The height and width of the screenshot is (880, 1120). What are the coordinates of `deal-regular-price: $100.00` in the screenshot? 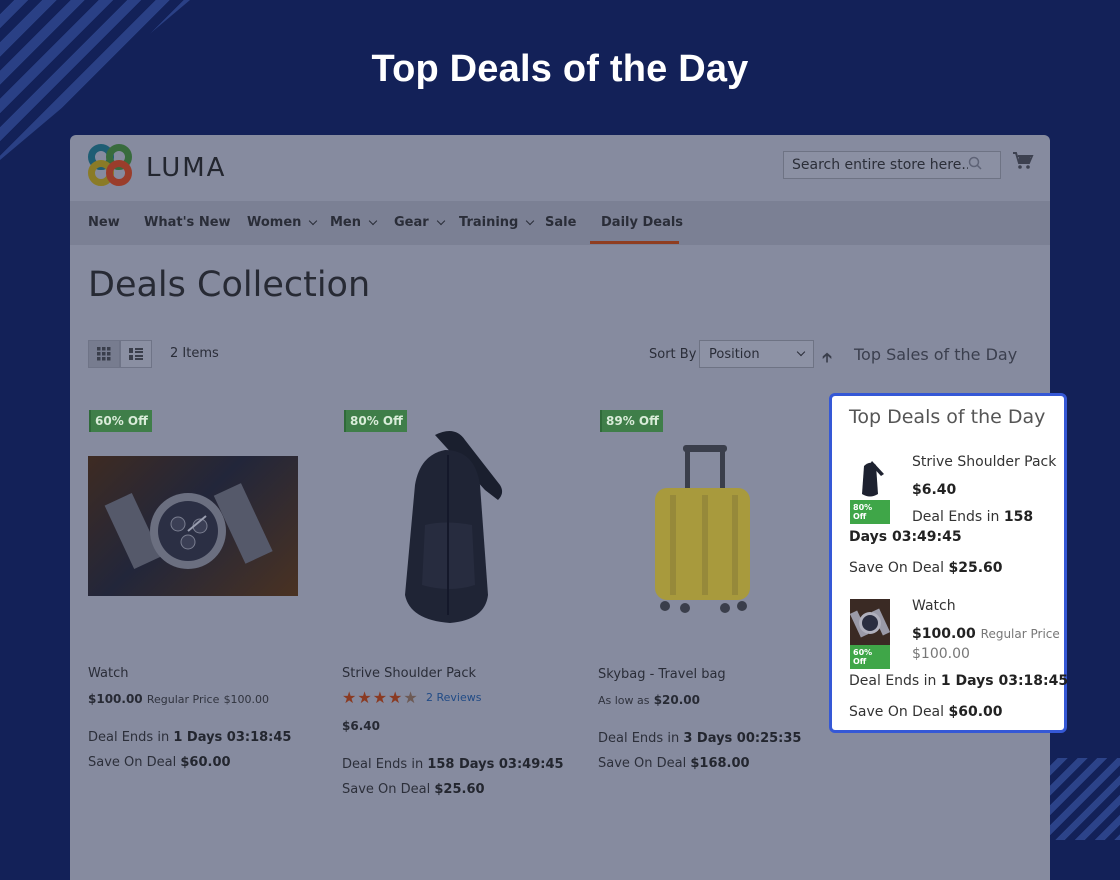 It's located at (941, 654).